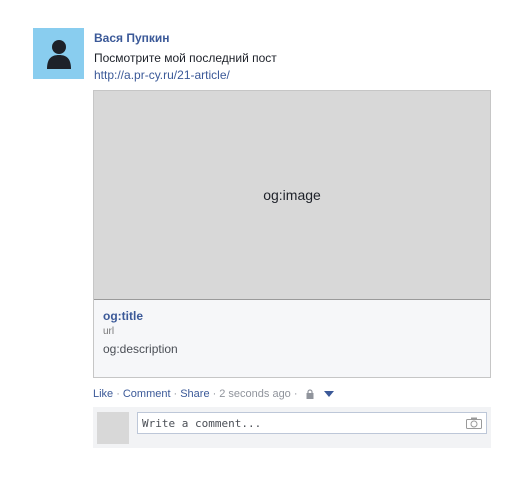  Describe the element at coordinates (162, 75) in the screenshot. I see `post-link: http://a.pr-cy.ru/21-article/` at that location.